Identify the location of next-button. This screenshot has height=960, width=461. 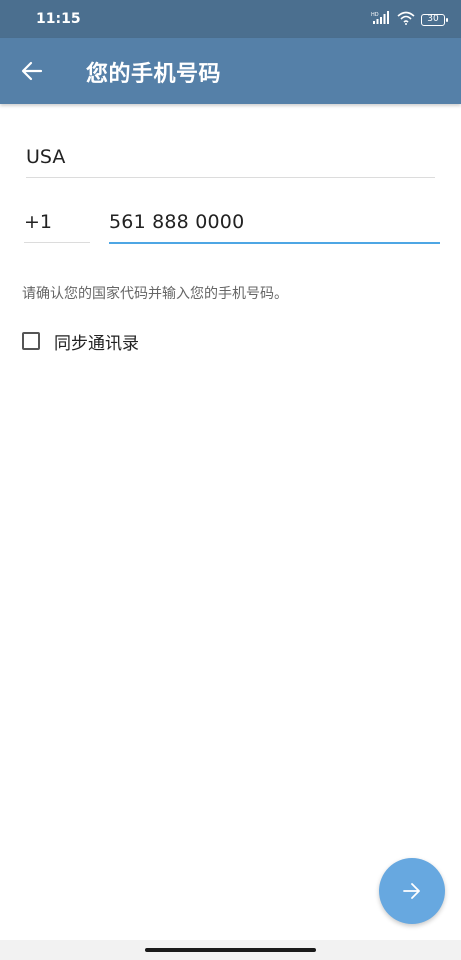
(412, 891).